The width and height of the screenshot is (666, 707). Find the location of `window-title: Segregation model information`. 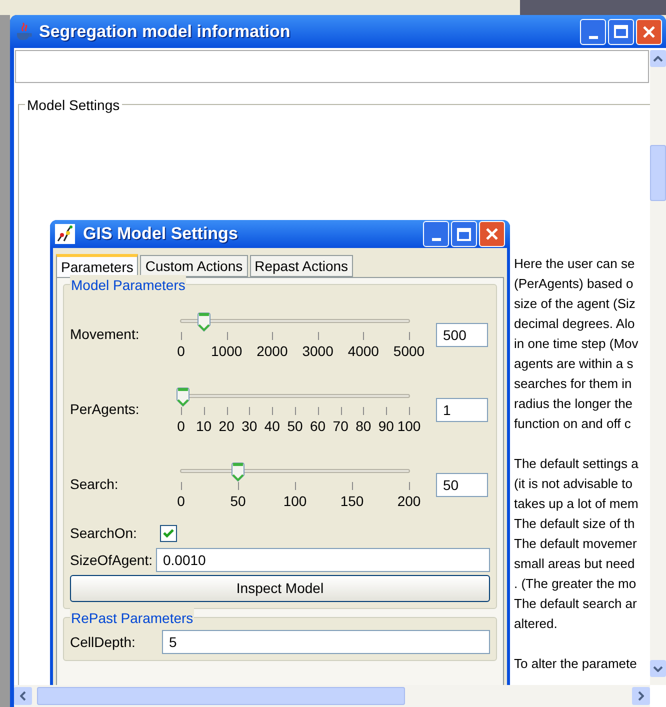

window-title: Segregation model information is located at coordinates (165, 31).